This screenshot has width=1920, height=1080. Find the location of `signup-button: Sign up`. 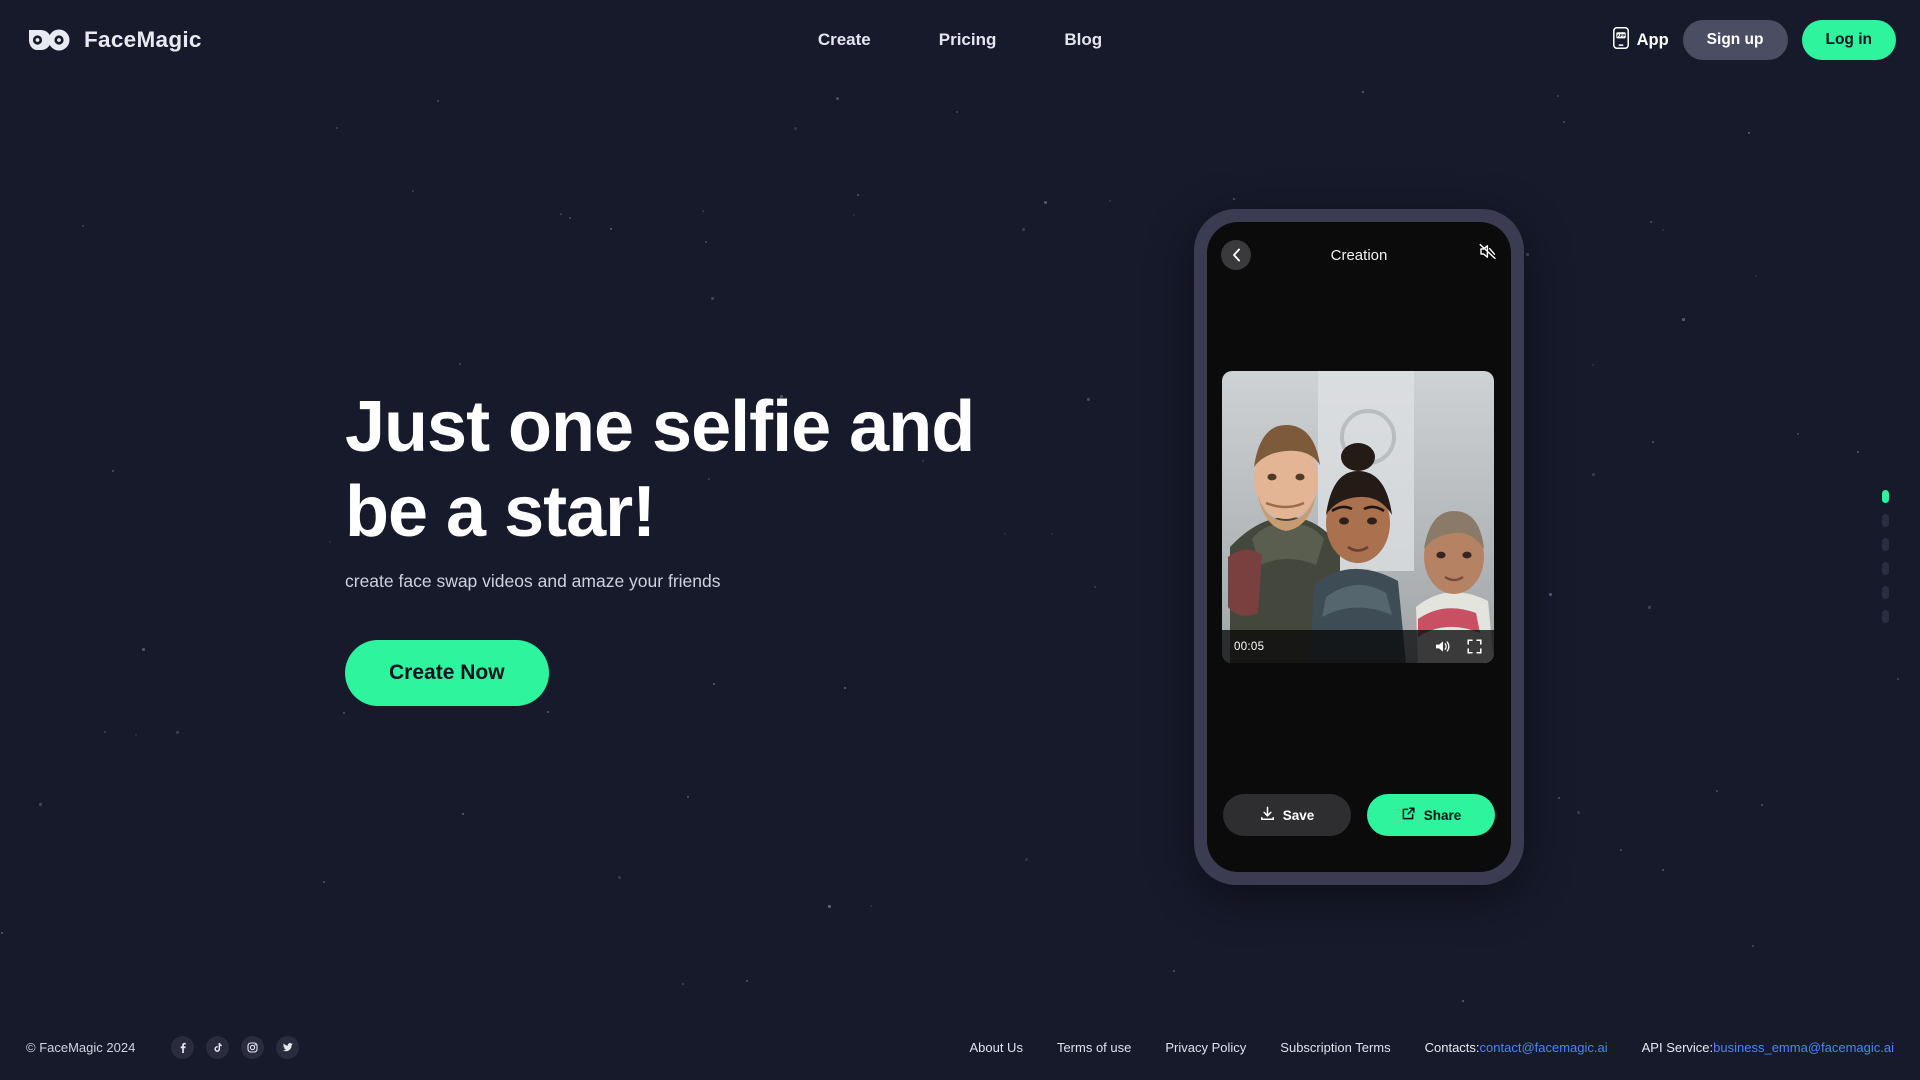

signup-button: Sign up is located at coordinates (1735, 40).